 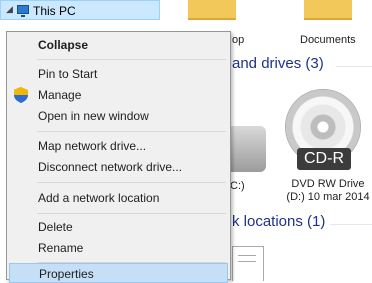 What do you see at coordinates (118, 248) in the screenshot?
I see `menu-item-rename: Rename` at bounding box center [118, 248].